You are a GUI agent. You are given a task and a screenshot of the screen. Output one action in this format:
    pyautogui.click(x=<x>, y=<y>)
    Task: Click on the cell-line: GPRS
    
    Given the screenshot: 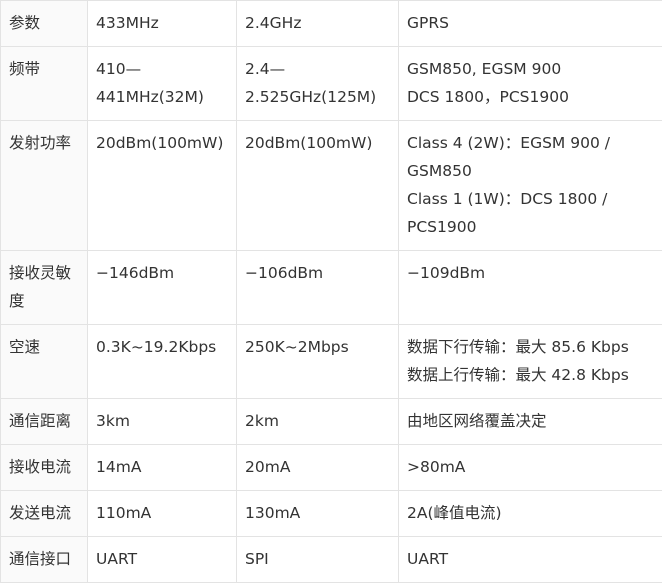 What is the action you would take?
    pyautogui.click(x=530, y=23)
    